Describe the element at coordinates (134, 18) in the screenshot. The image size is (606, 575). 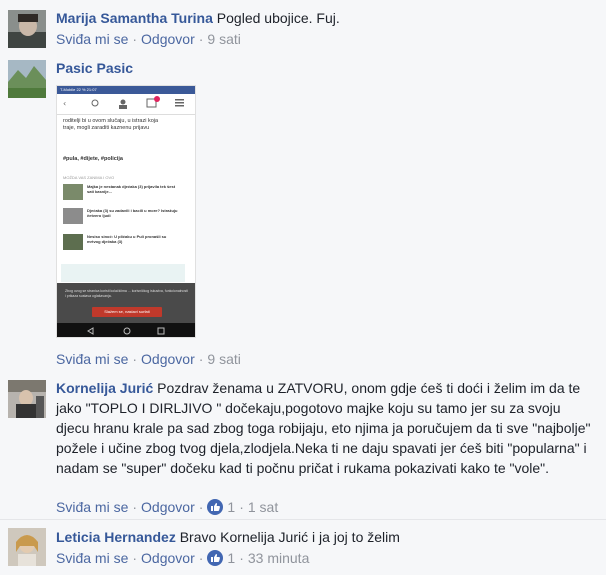
I see `comment-author: Marija Samantha Turina` at that location.